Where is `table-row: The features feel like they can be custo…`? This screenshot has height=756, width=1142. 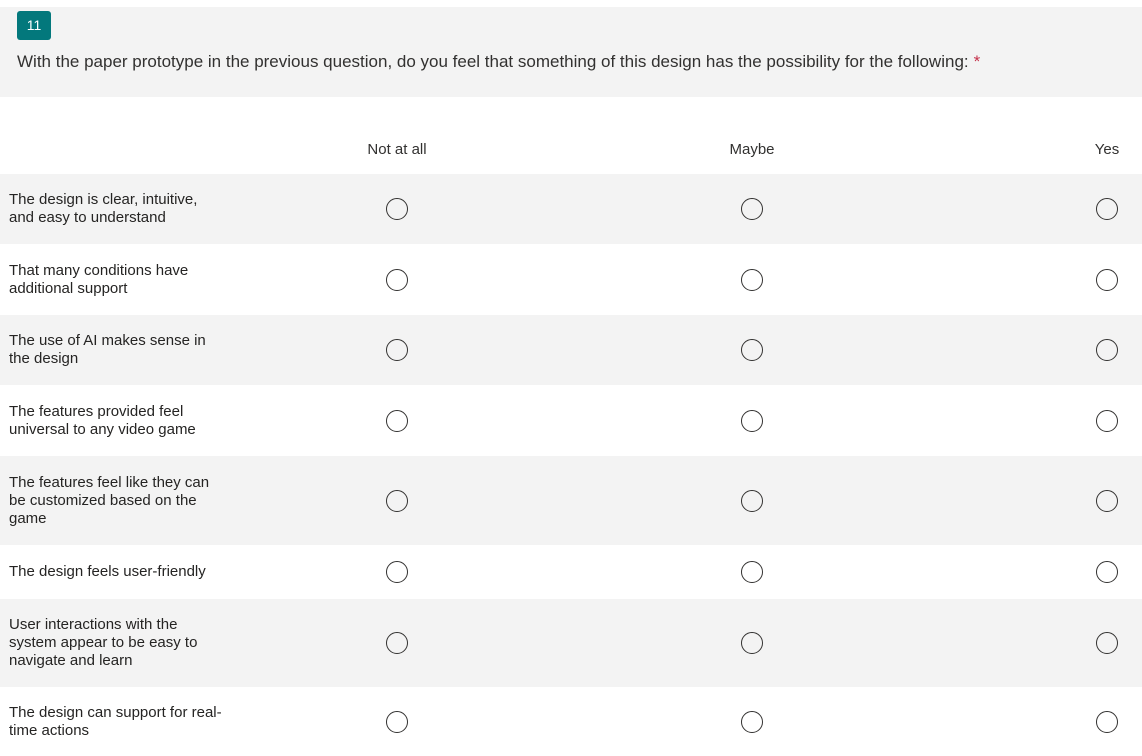 table-row: The features feel like they can be custo… is located at coordinates (571, 500).